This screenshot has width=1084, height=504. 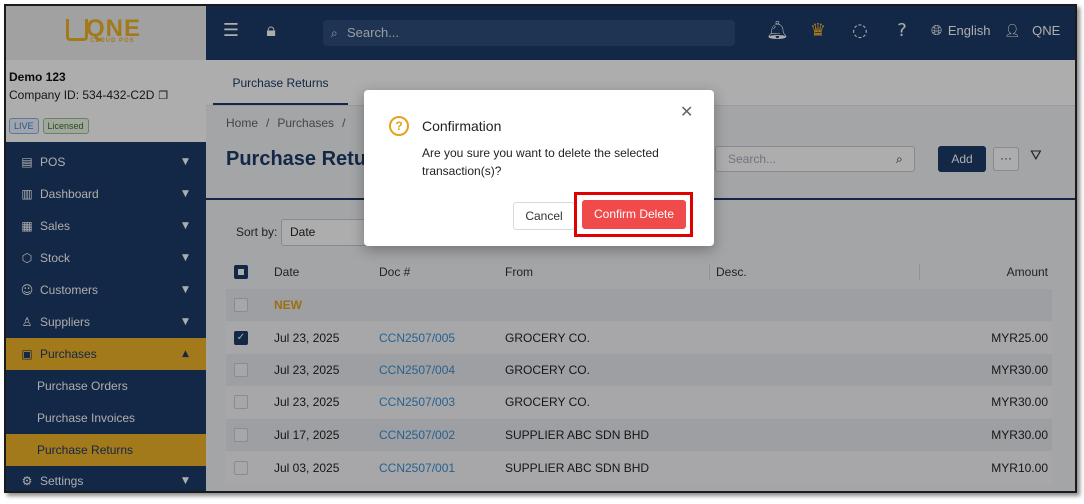 I want to click on cancel-button: Cancel, so click(x=544, y=216).